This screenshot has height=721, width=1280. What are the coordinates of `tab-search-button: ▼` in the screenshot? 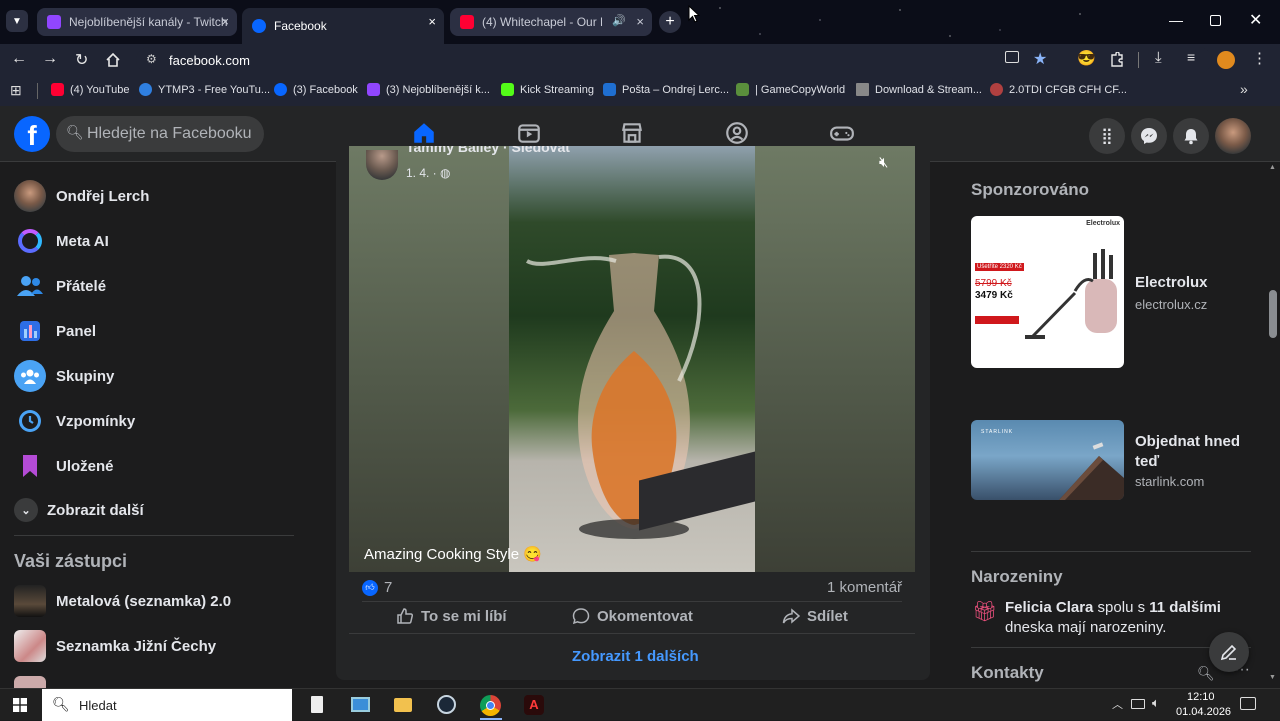 It's located at (17, 21).